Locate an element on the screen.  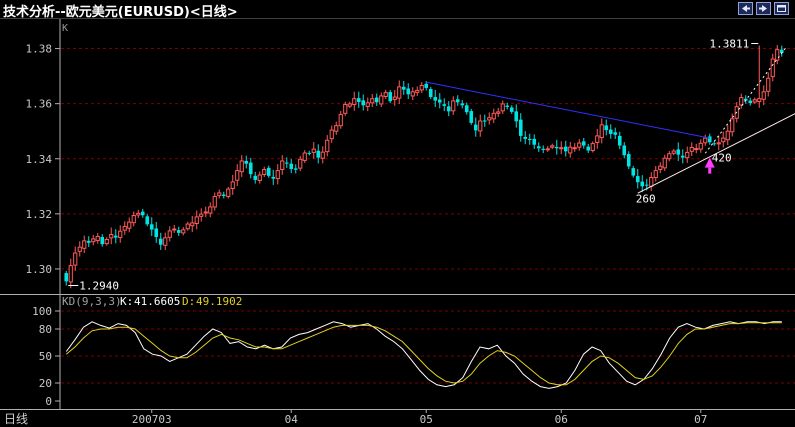
x-tick-label: 04 is located at coordinates (292, 419).